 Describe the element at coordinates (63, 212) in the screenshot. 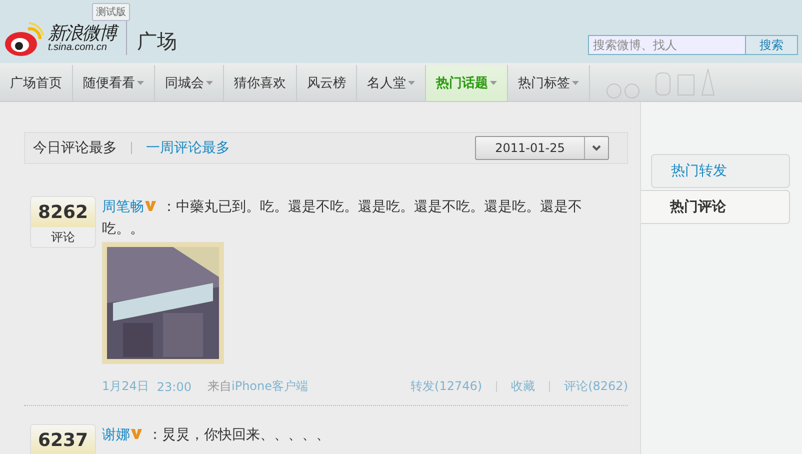

I see `comment-count: 8262` at that location.